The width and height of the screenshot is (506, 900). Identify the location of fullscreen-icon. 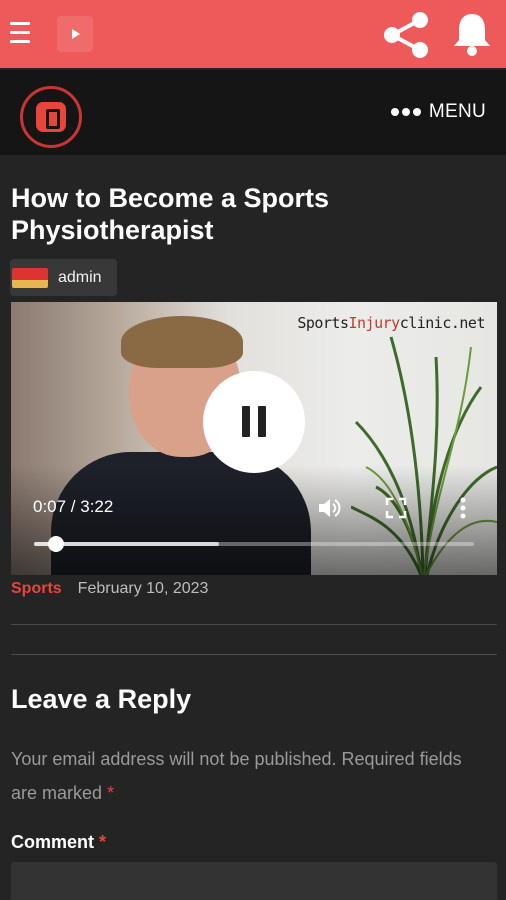
(396, 508).